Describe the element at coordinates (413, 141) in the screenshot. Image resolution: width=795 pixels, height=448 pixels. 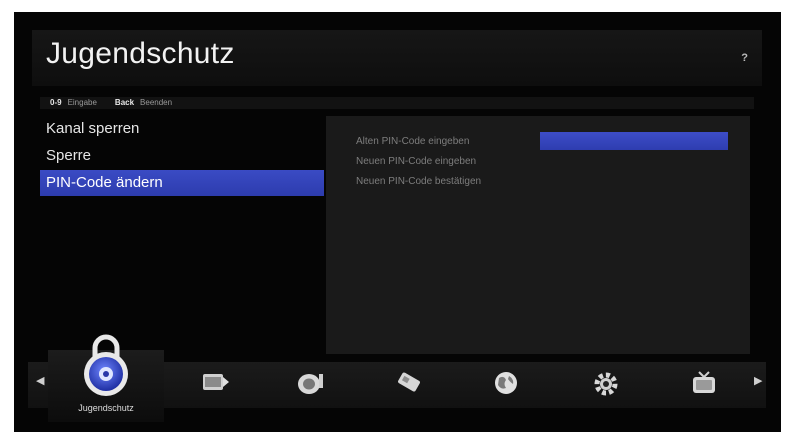
I see `old-pin-label: Alten PIN-Code eingeben` at that location.